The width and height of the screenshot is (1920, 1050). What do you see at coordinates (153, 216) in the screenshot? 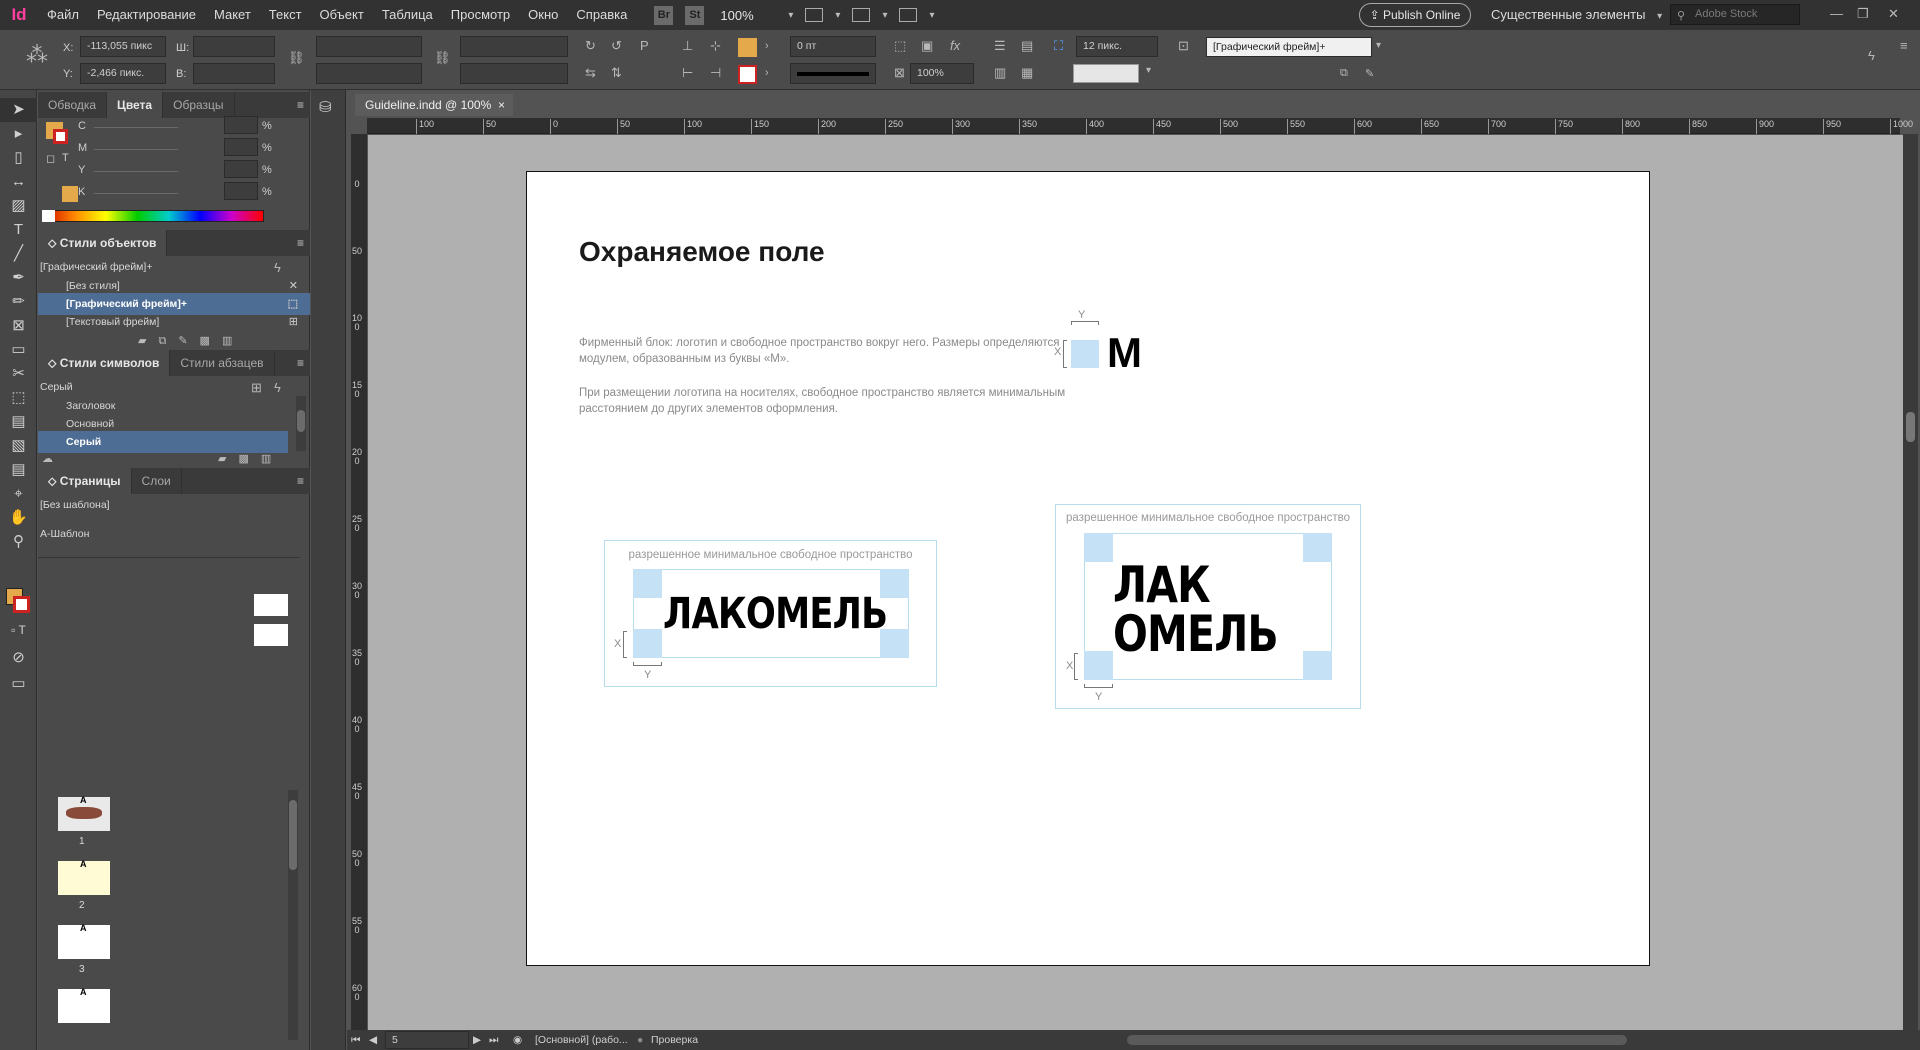
I see `color-spectrum` at bounding box center [153, 216].